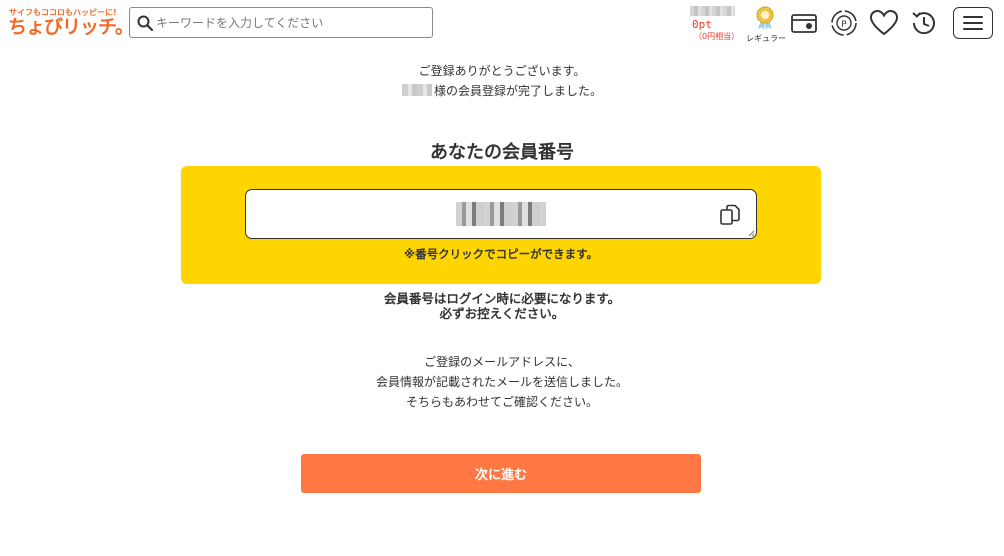  Describe the element at coordinates (973, 17) in the screenshot. I see `hamburger-menu-icon` at that location.